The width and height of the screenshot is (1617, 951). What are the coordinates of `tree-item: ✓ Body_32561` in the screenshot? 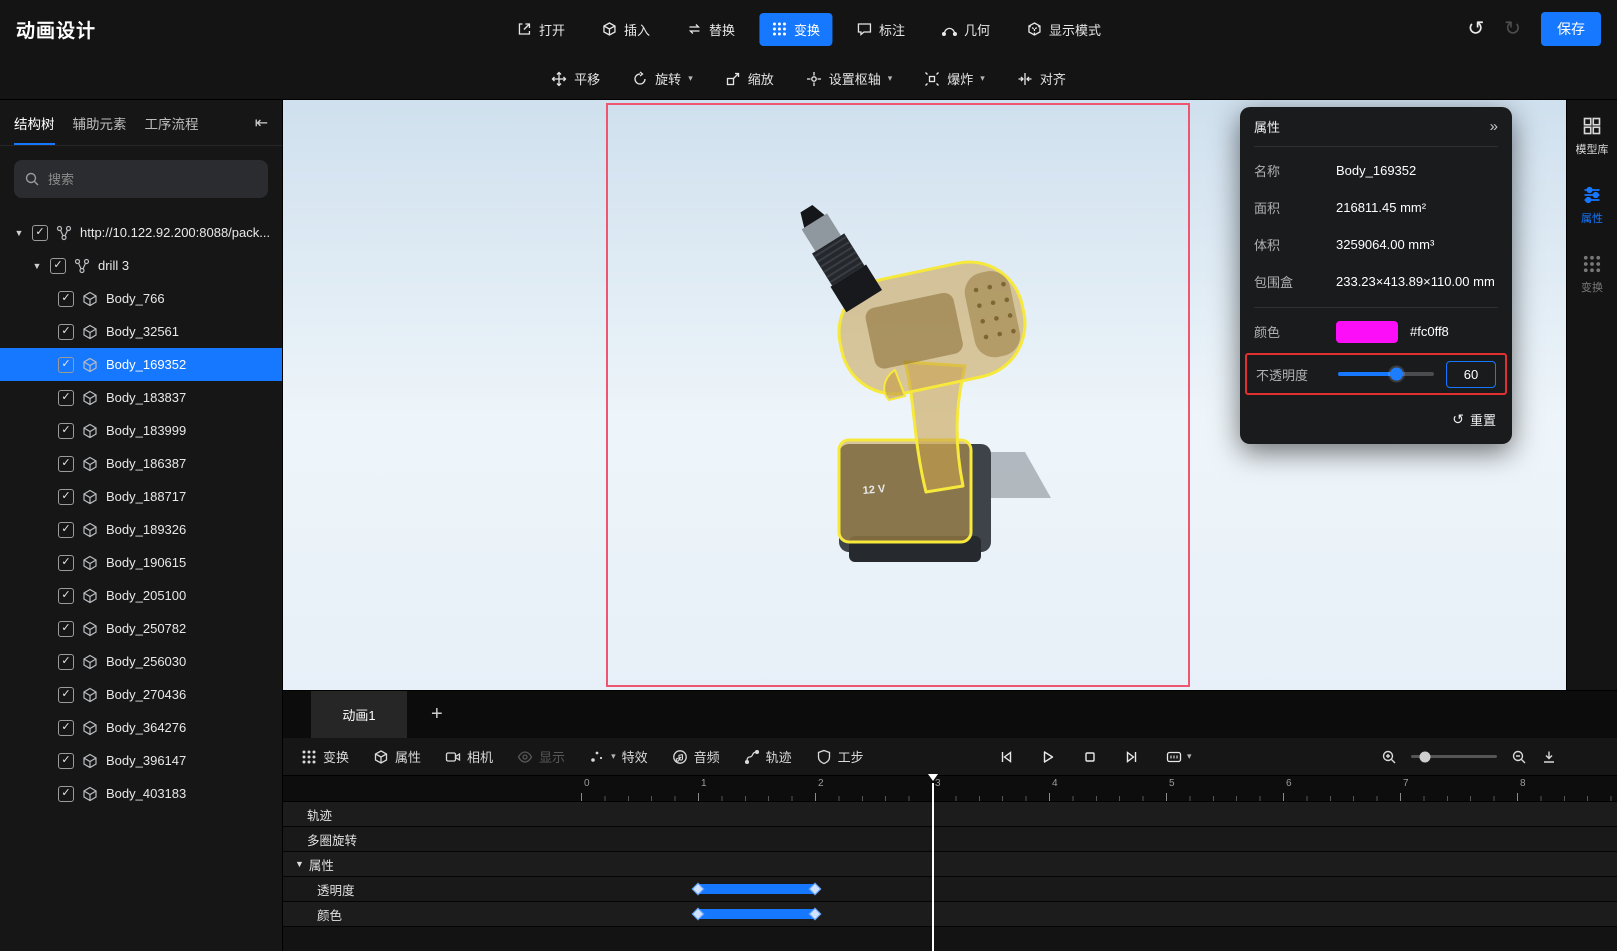 It's located at (141, 331).